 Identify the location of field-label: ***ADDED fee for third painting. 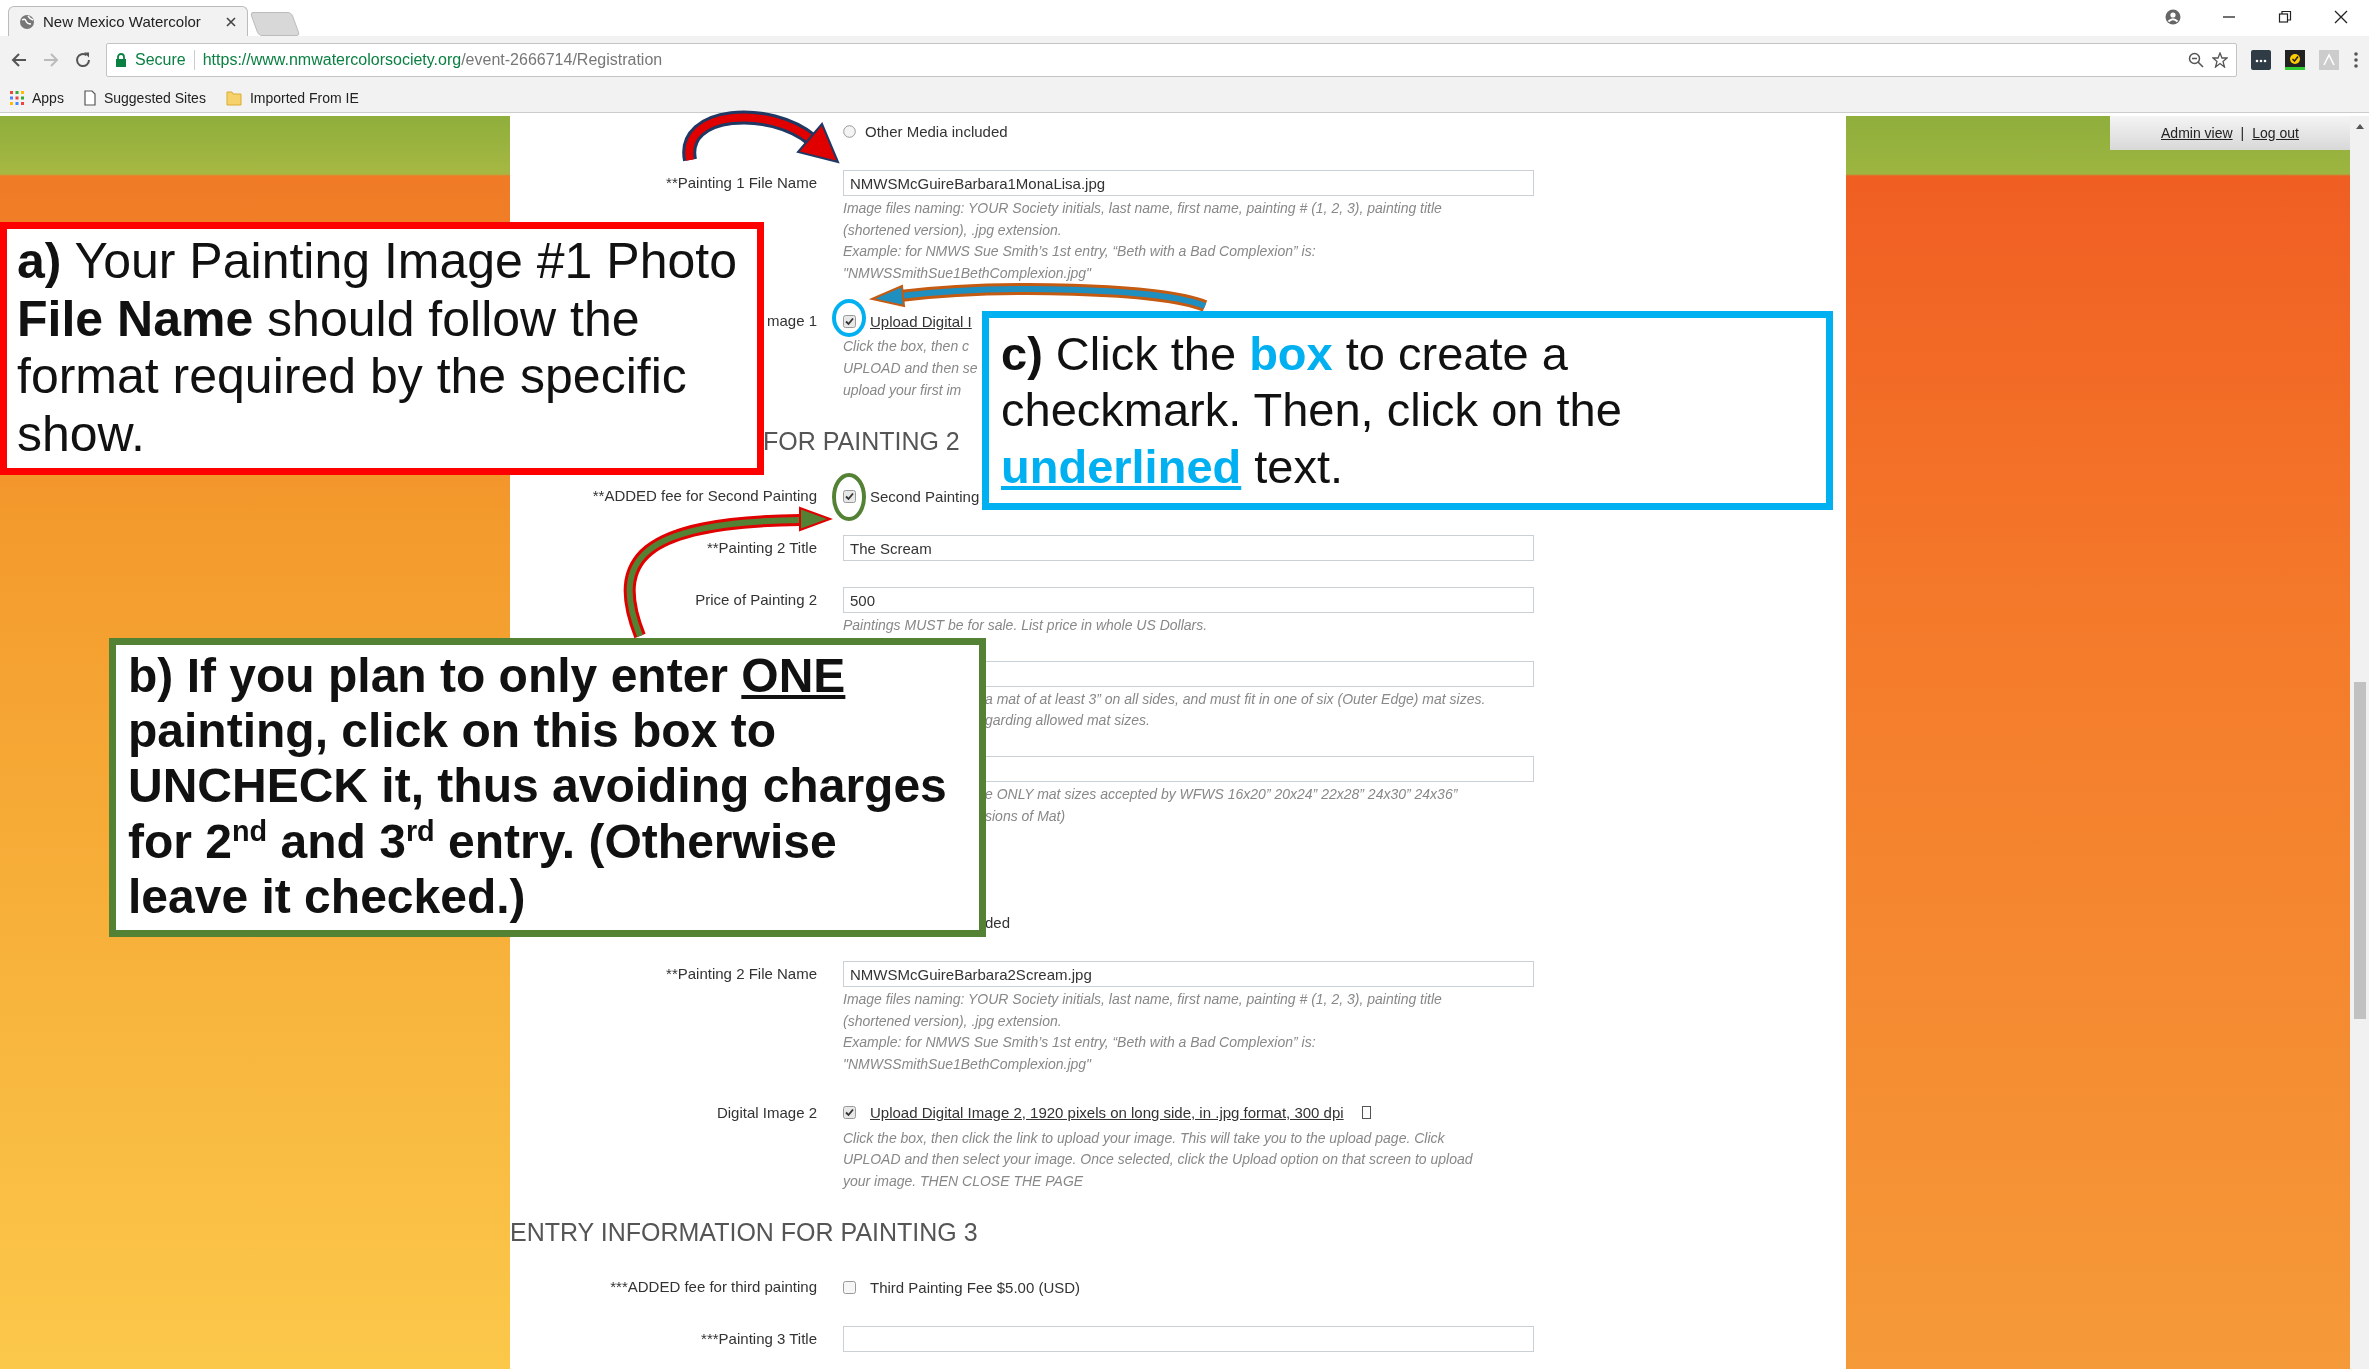
(713, 1287).